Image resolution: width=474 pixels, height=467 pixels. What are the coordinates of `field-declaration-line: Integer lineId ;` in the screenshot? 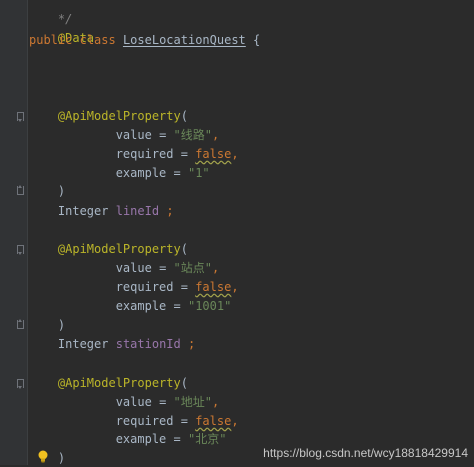 It's located at (101, 211).